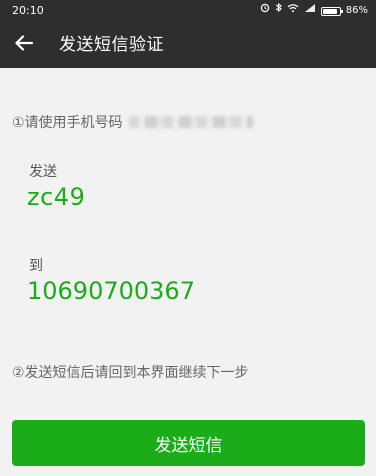  What do you see at coordinates (28, 10) in the screenshot?
I see `status-time: 20:10` at bounding box center [28, 10].